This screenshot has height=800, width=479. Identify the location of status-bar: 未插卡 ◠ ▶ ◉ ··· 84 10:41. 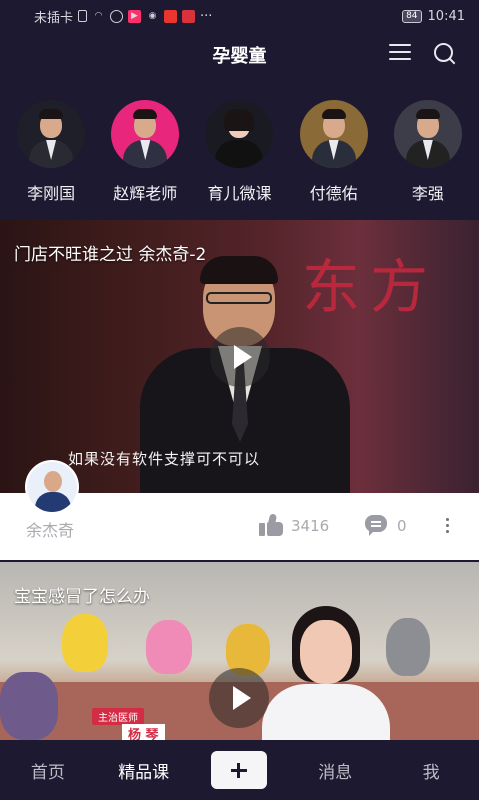
(239, 16).